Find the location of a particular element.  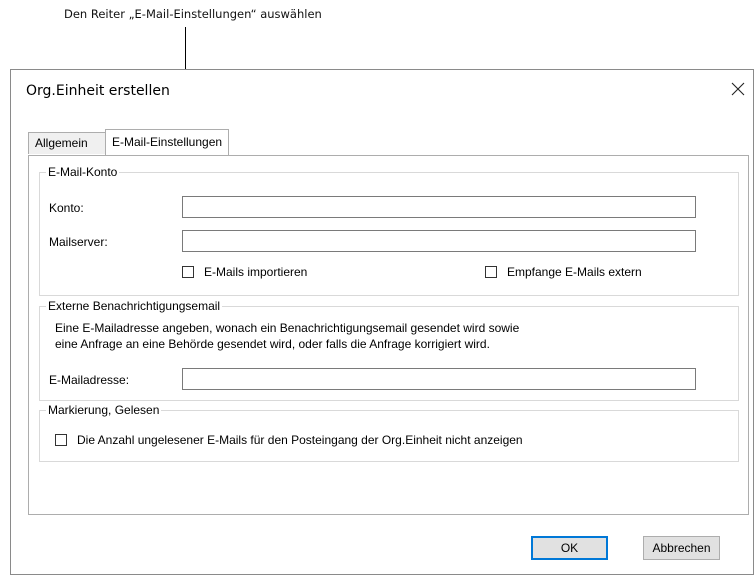

konto-input is located at coordinates (439, 207).